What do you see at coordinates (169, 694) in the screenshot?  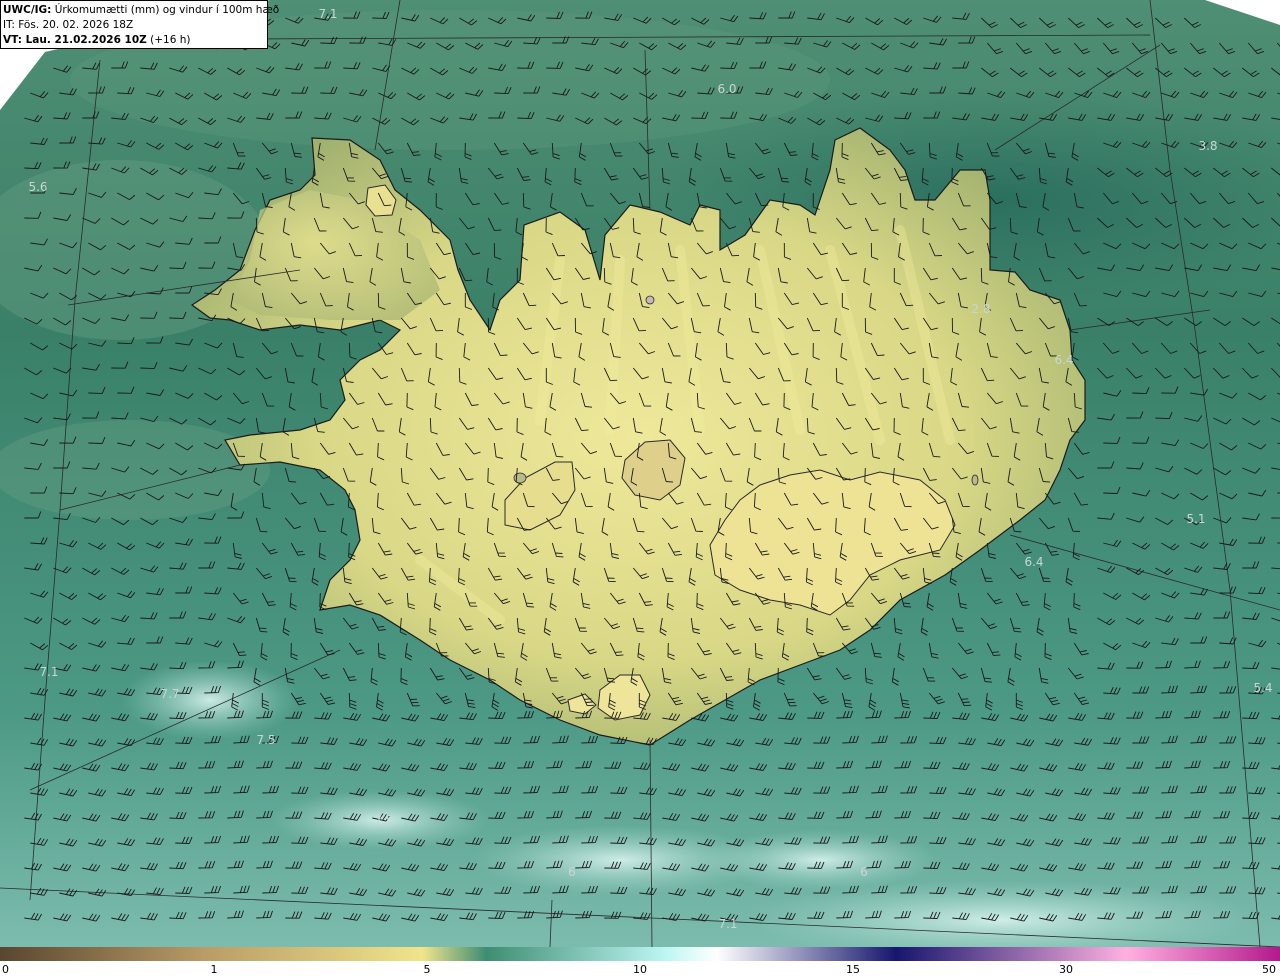 I see `precip-value-label: 7.7` at bounding box center [169, 694].